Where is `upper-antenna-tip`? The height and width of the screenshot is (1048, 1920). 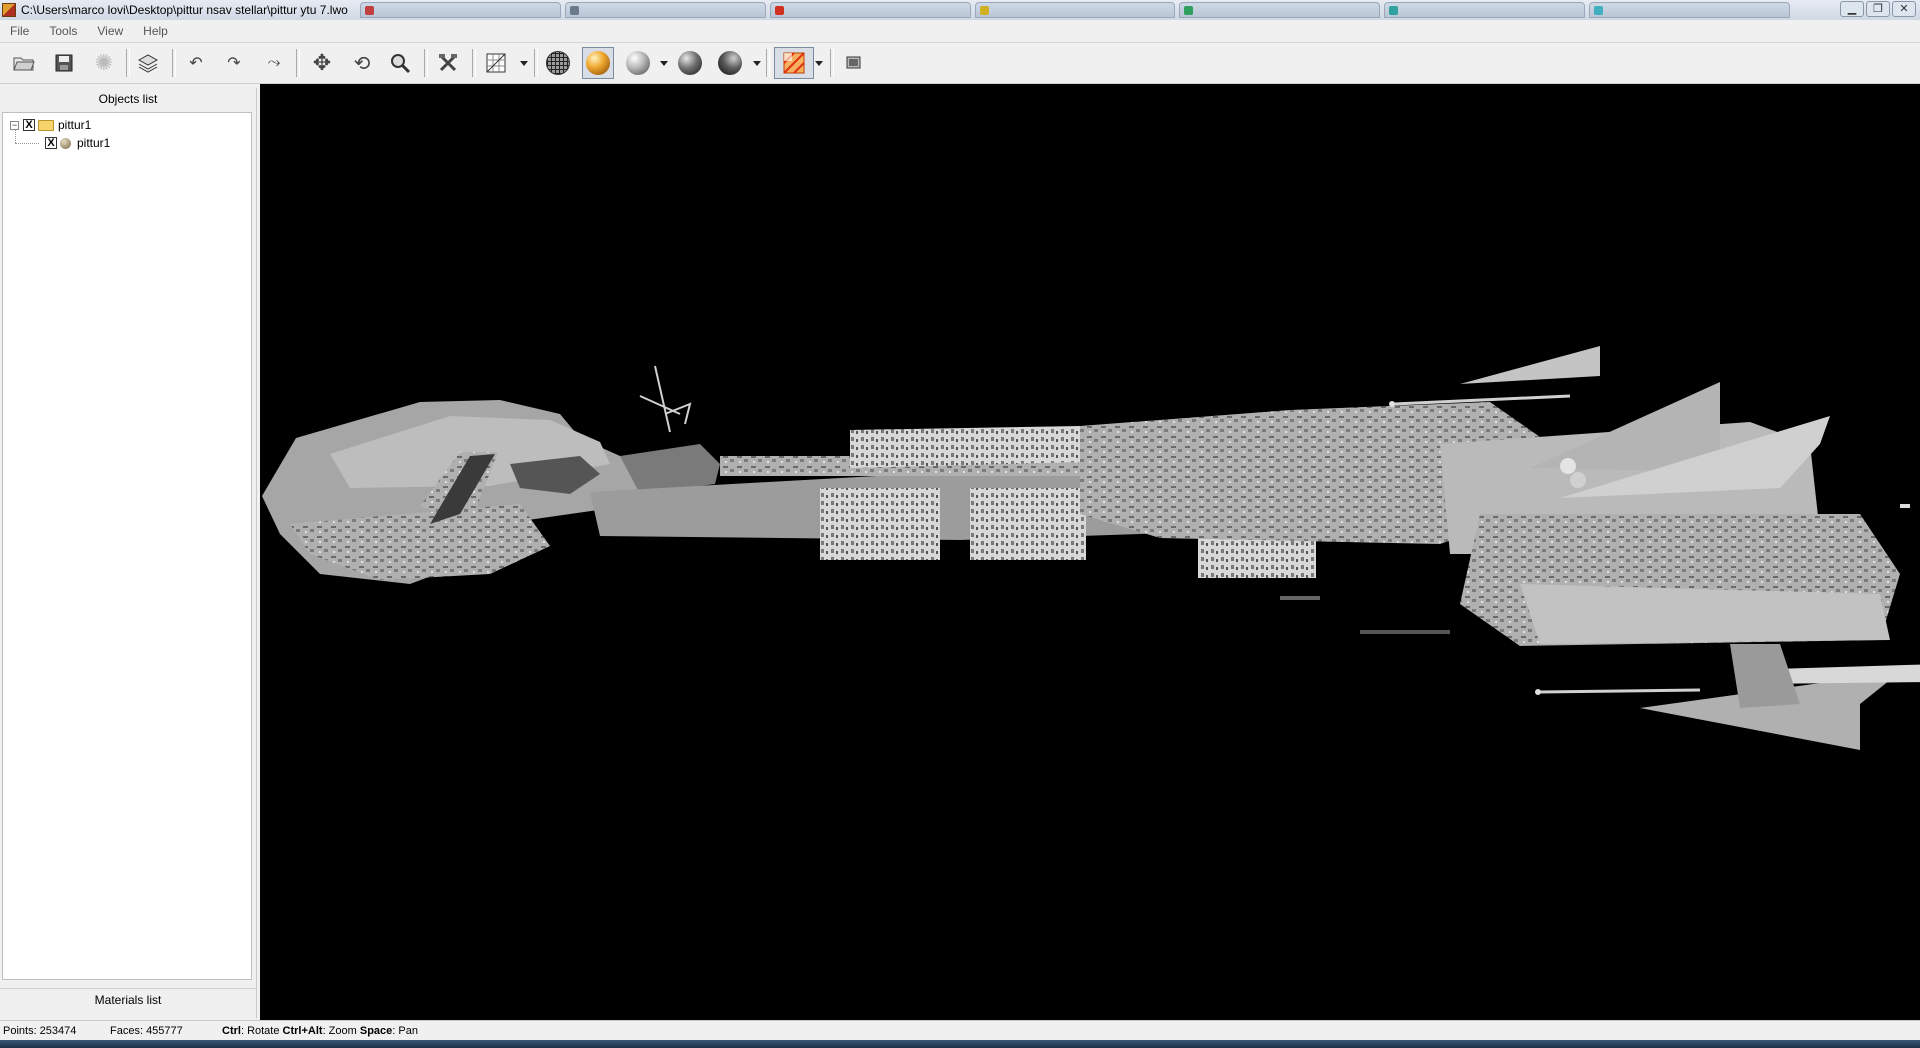 upper-antenna-tip is located at coordinates (1392, 404).